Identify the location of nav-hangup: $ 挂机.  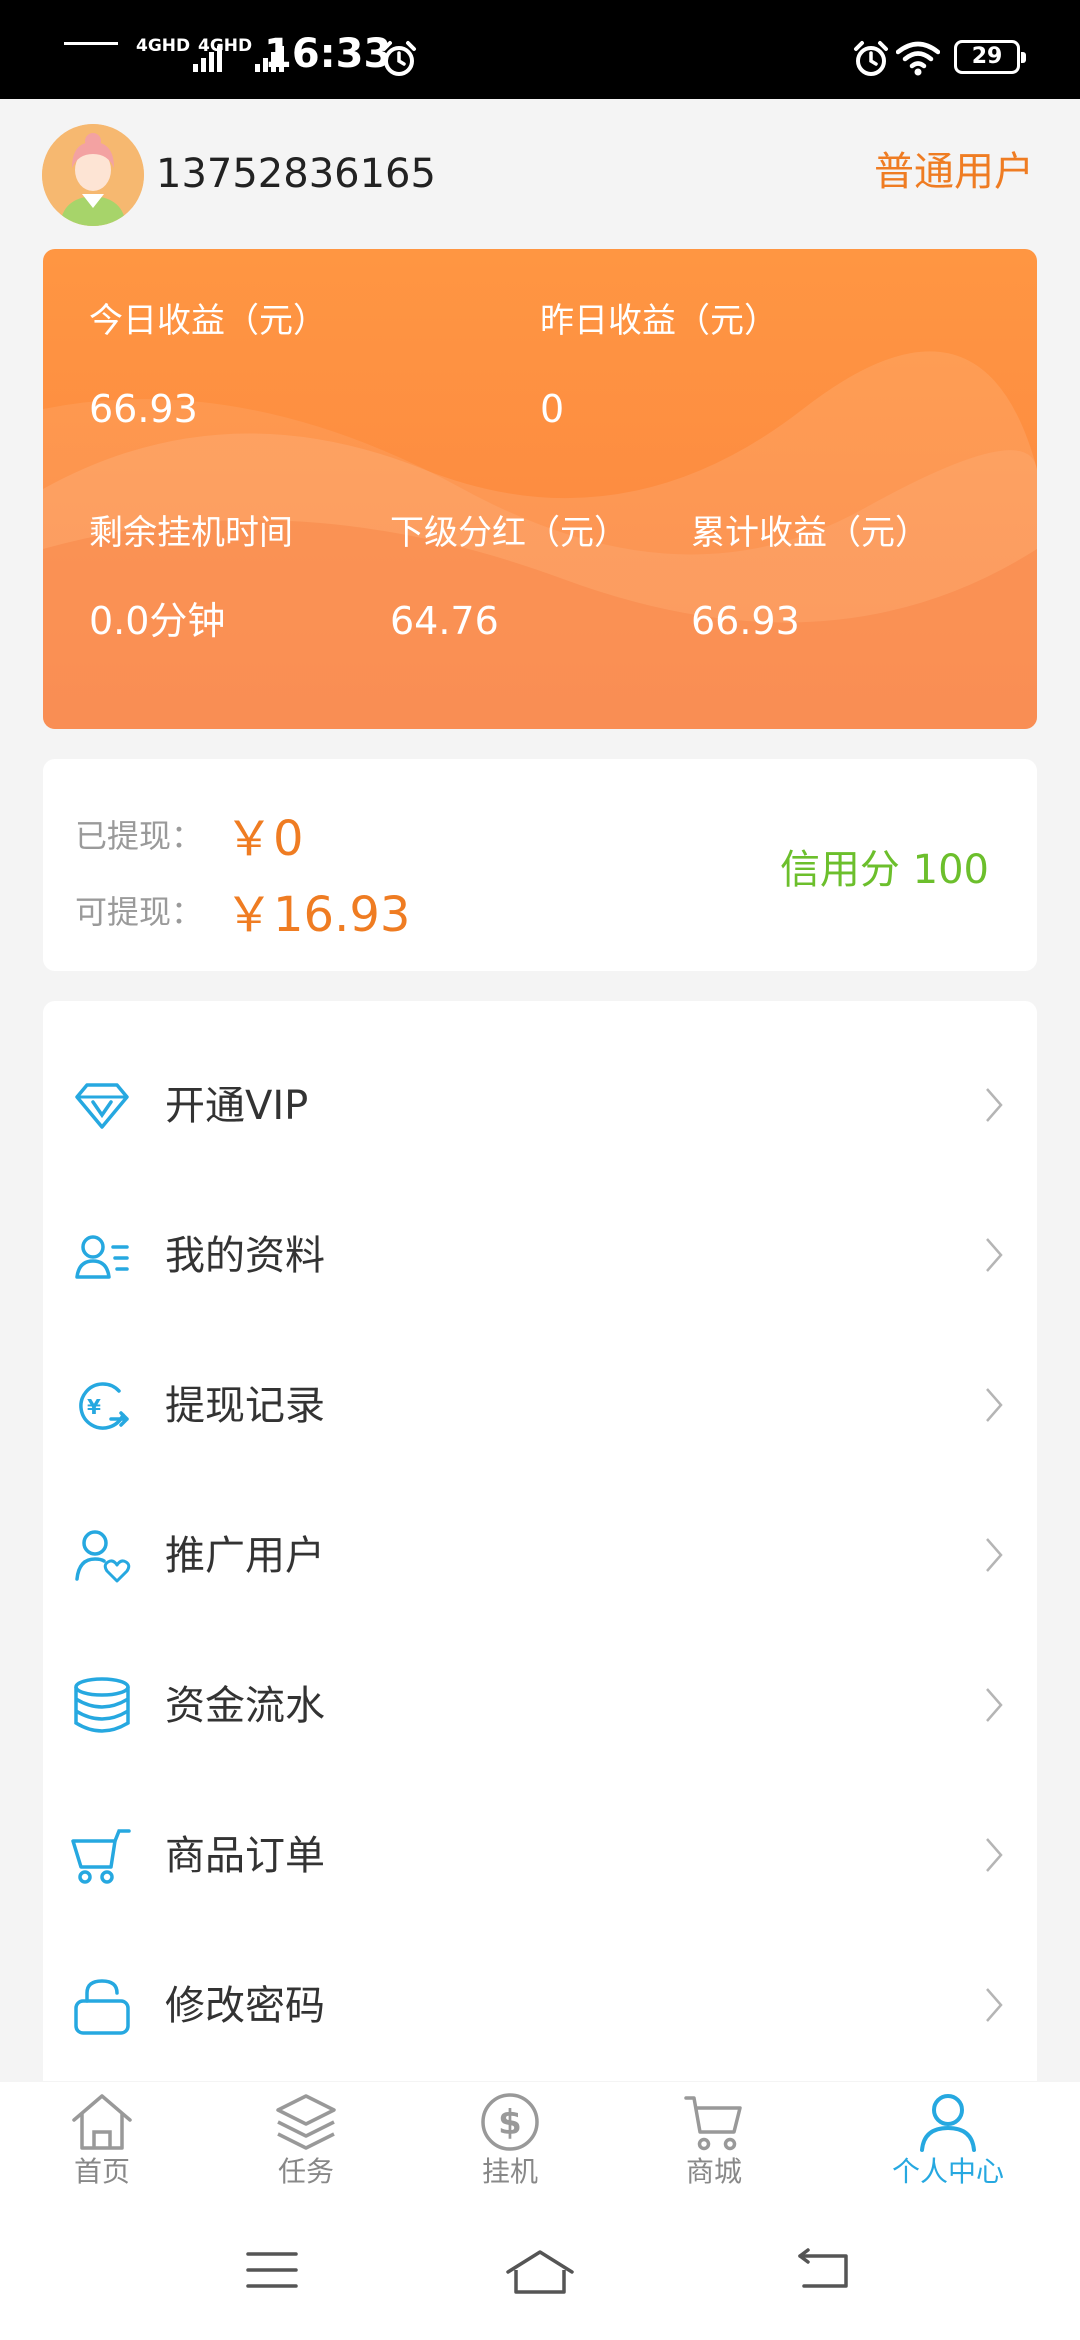
(510, 2141).